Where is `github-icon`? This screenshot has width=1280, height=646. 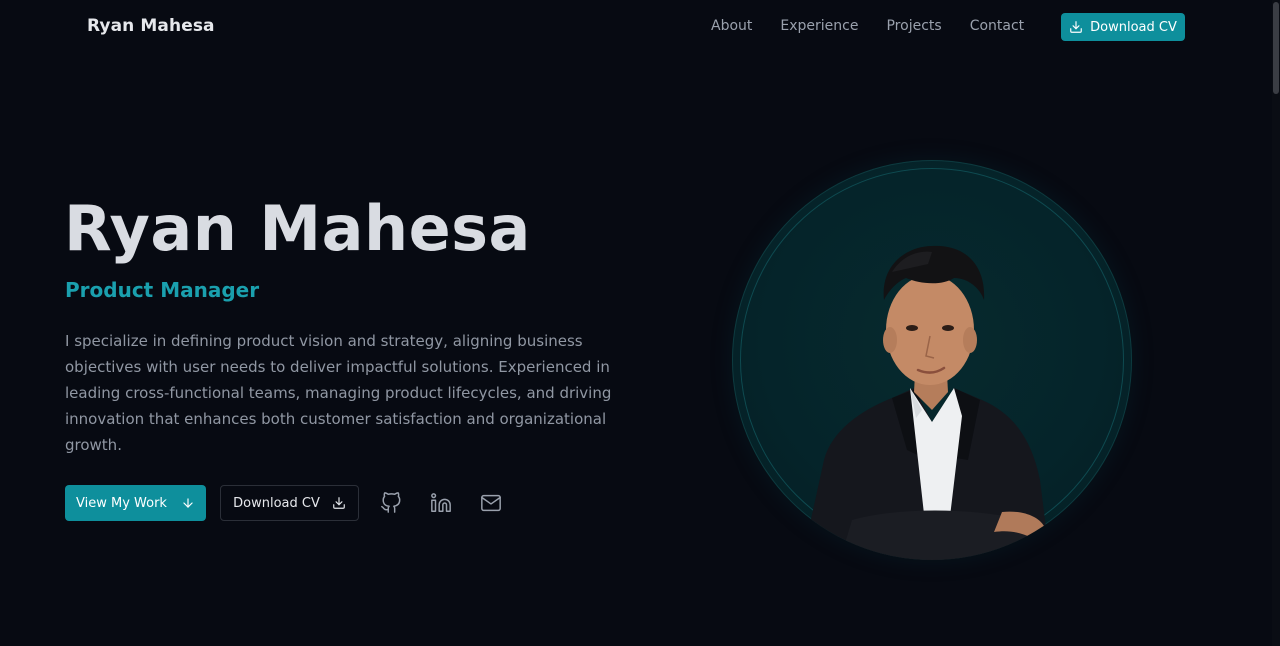 github-icon is located at coordinates (391, 502).